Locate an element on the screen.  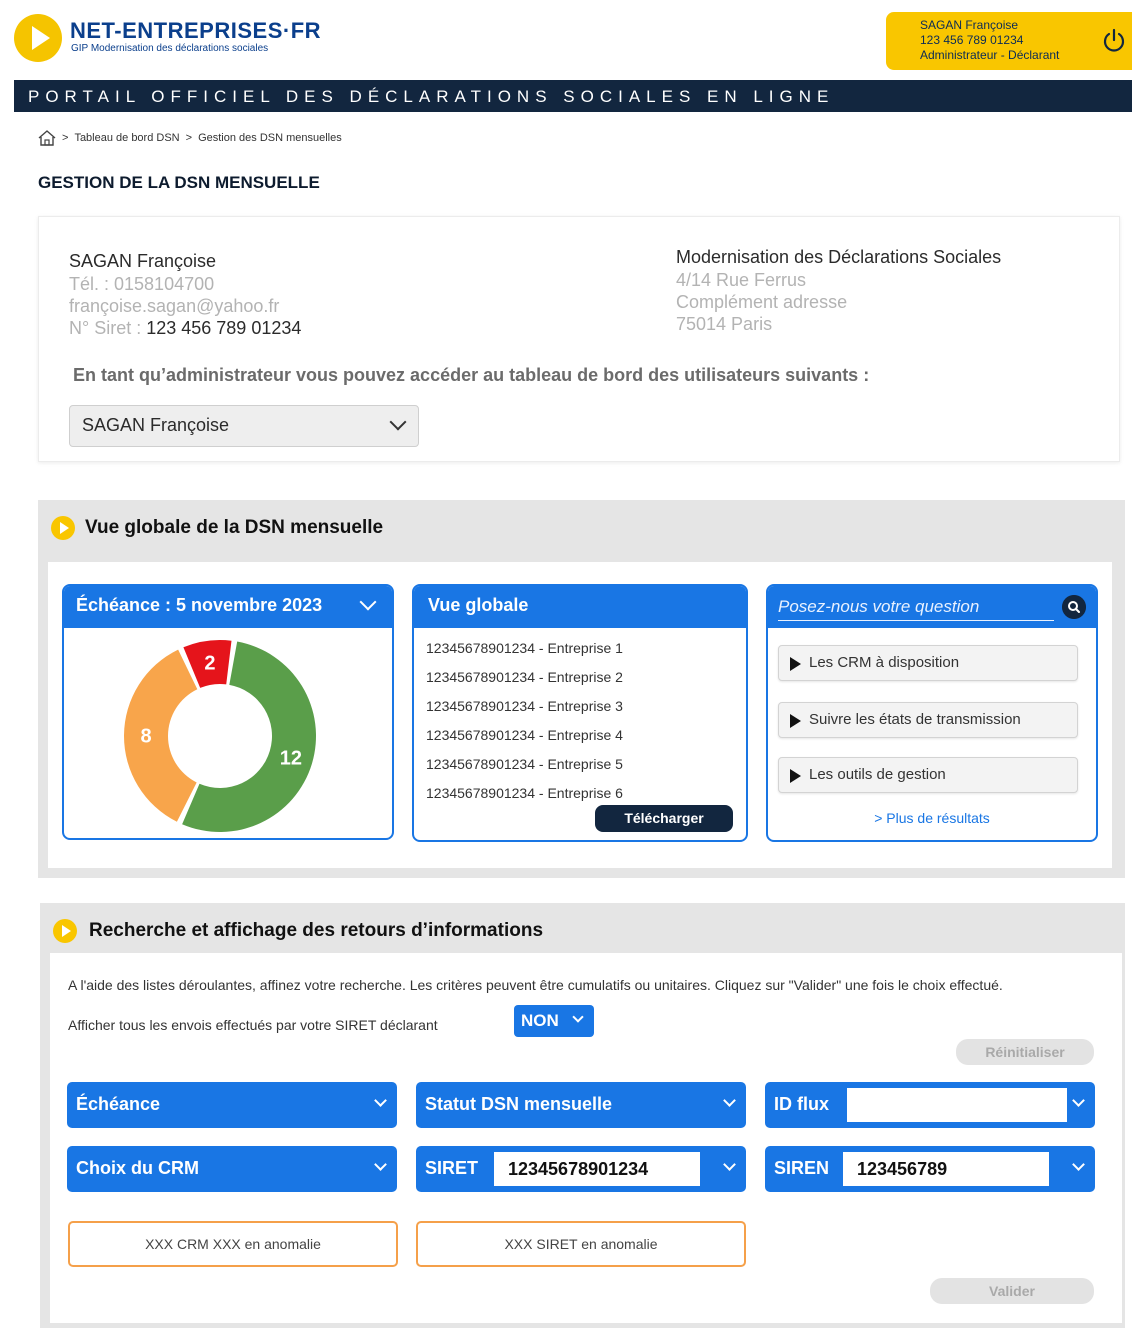
more-results-link: > Plus de résultats is located at coordinates (932, 818).